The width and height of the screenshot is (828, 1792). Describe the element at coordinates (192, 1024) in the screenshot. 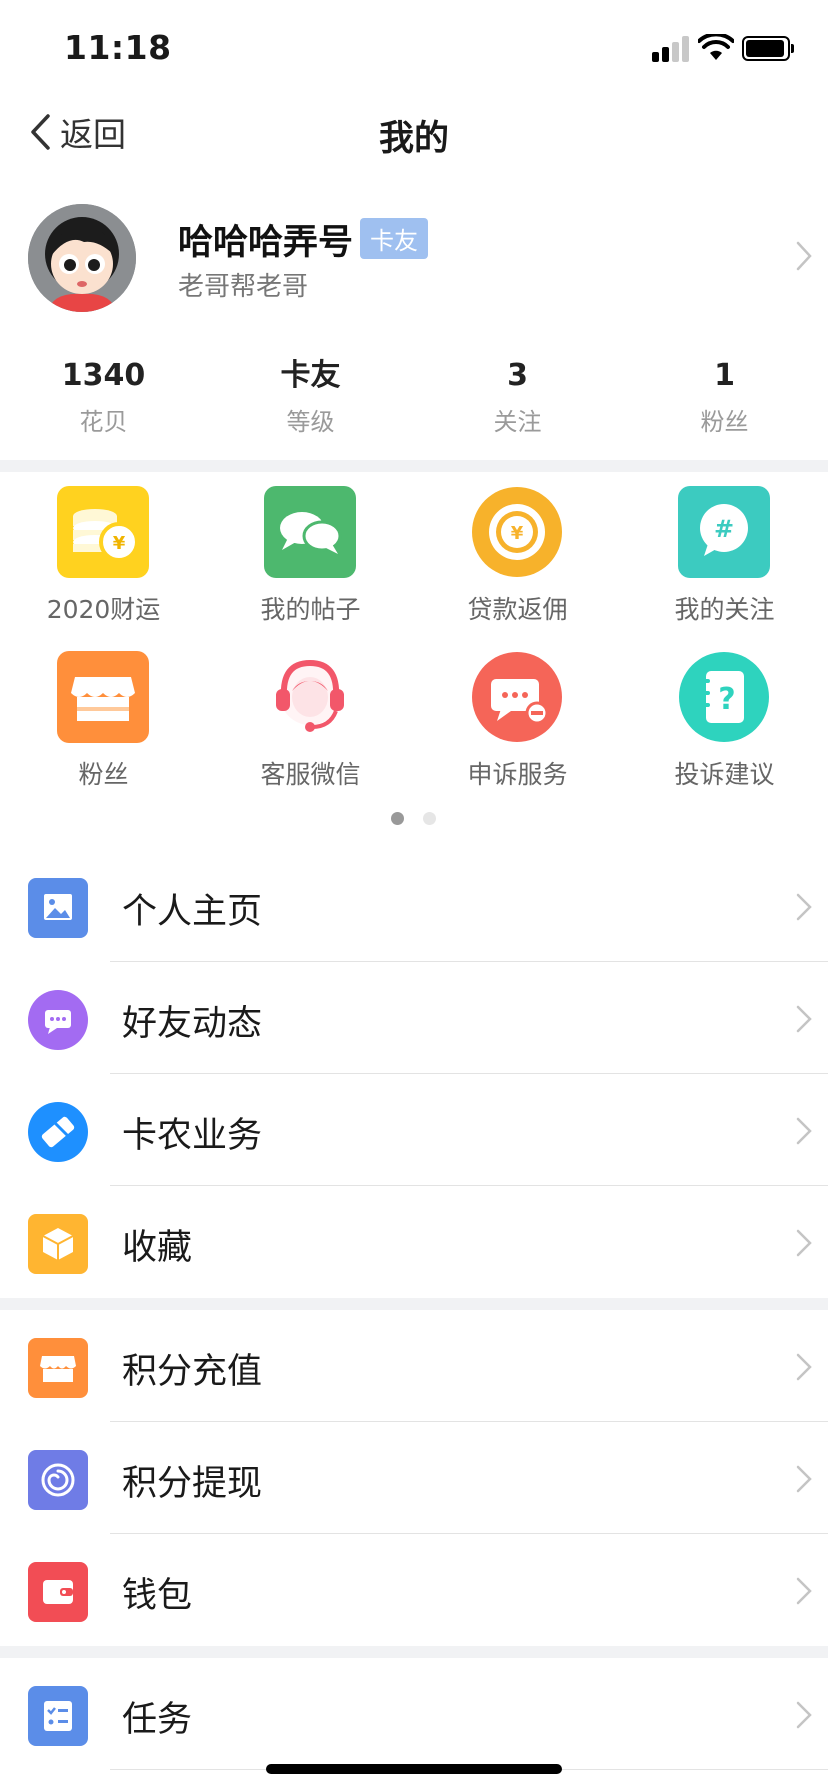

I see `menu-item-label: 好友动态` at that location.